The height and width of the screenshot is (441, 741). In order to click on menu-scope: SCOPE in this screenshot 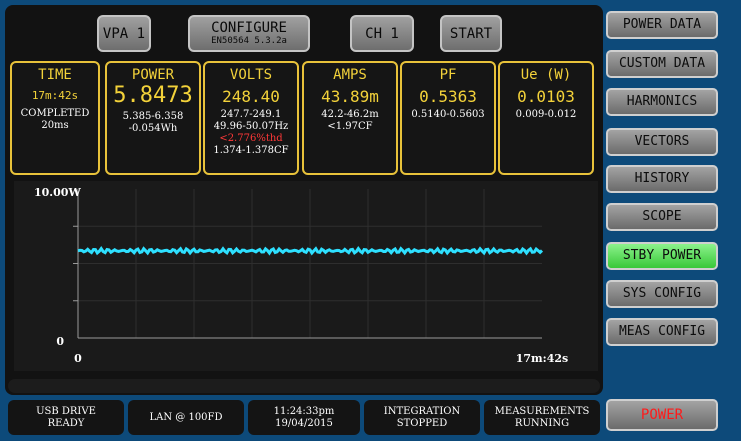, I will do `click(662, 217)`.